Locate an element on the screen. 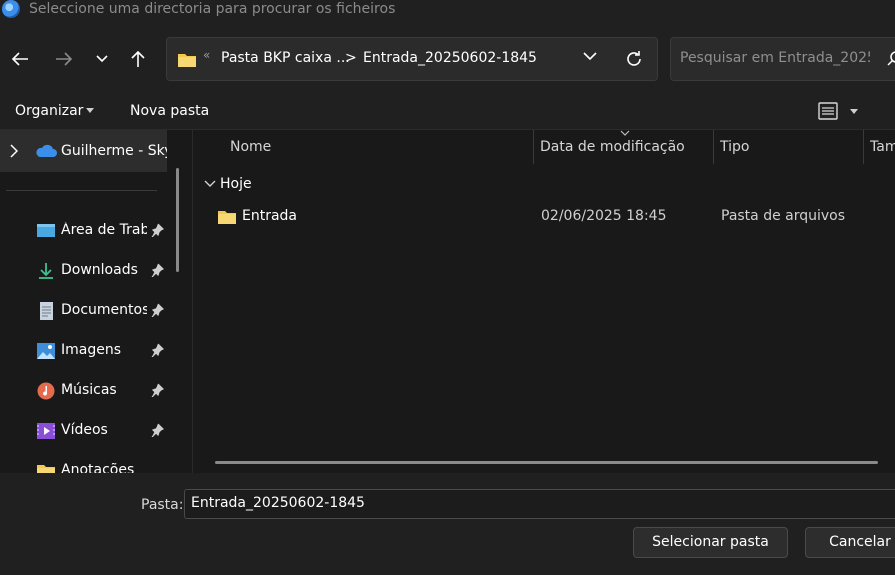 The width and height of the screenshot is (895, 575). sidebar-item-documents: Documentos is located at coordinates (83, 311).